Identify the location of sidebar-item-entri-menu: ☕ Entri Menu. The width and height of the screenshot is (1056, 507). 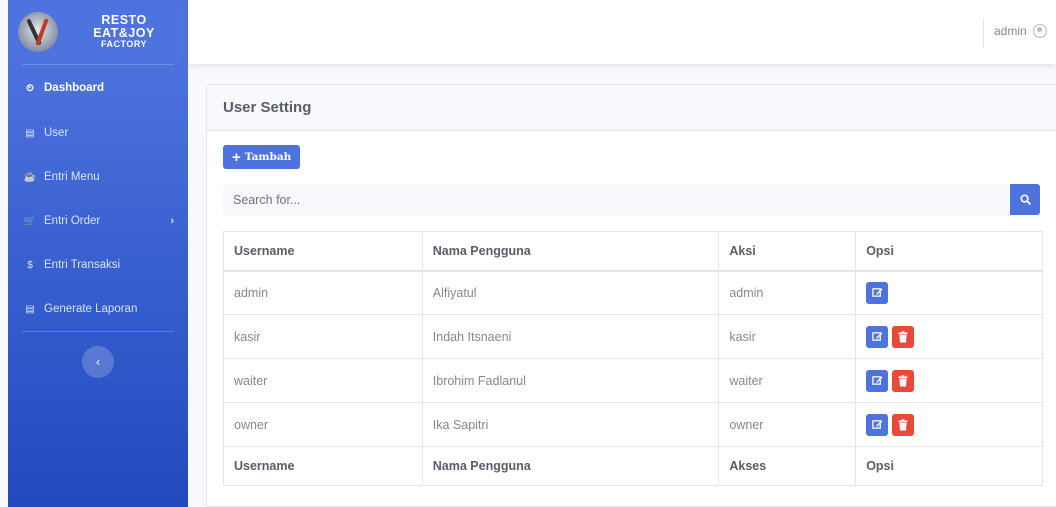
(98, 177).